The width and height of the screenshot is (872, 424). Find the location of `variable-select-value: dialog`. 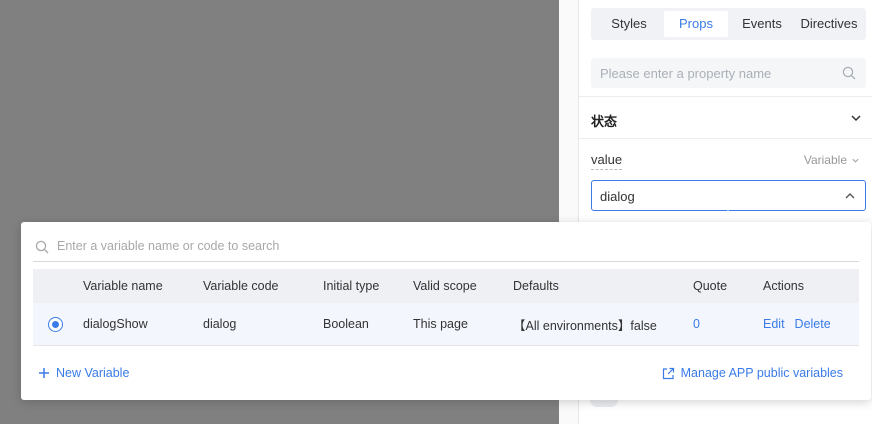

variable-select-value: dialog is located at coordinates (617, 196).